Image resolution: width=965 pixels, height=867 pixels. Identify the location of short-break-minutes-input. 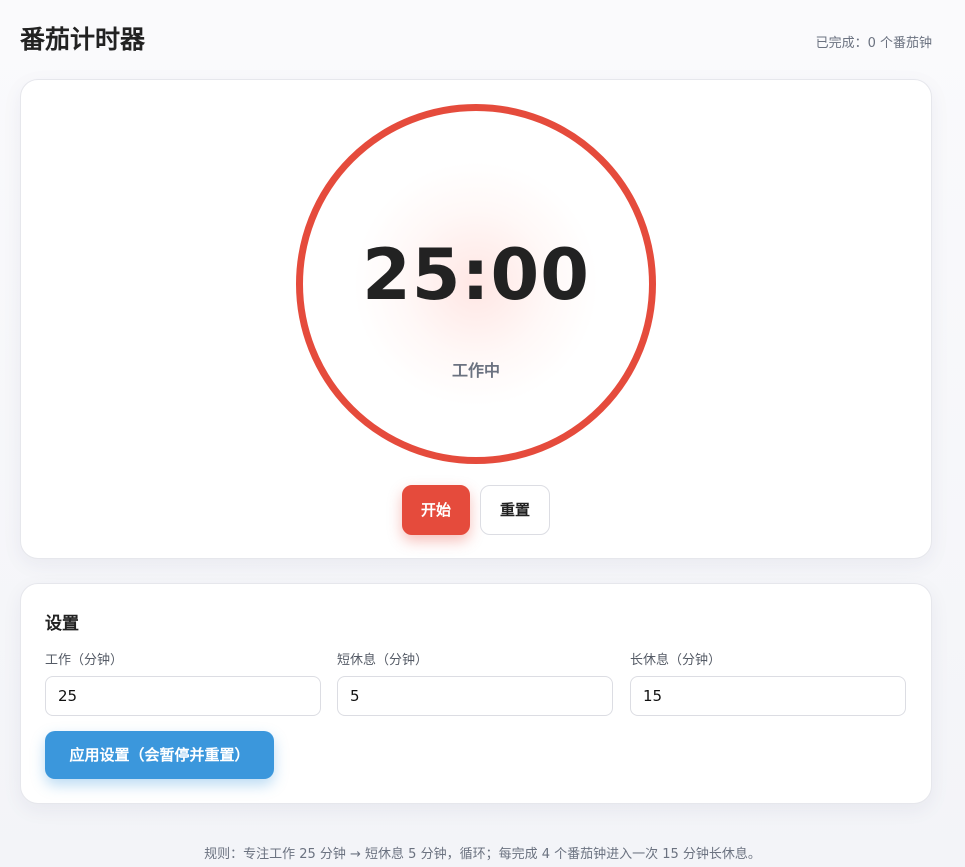
(475, 696).